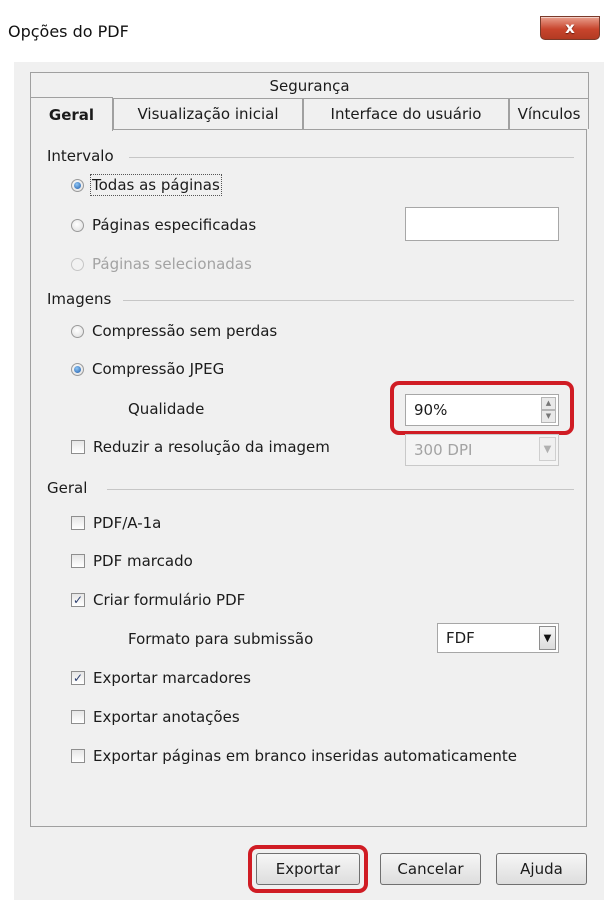 Image resolution: width=616 pixels, height=900 pixels. What do you see at coordinates (498, 638) in the screenshot?
I see `formato-submissao-dropdown: FDF ▼` at bounding box center [498, 638].